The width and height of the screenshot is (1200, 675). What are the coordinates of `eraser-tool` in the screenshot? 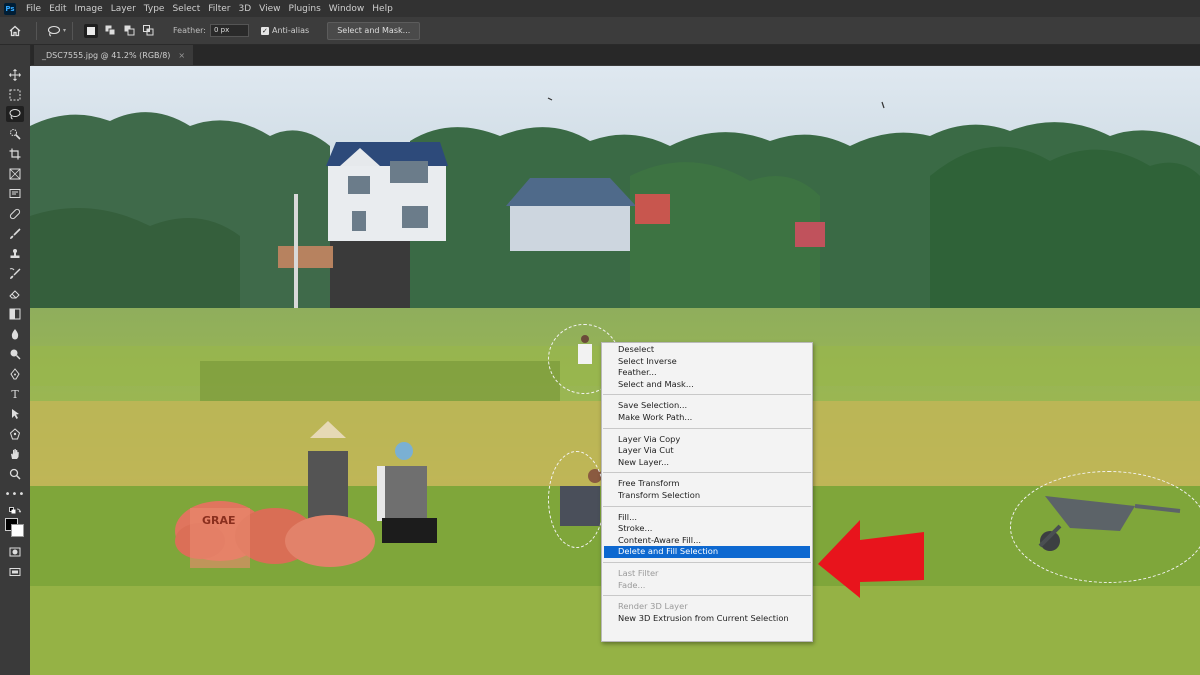 It's located at (15, 294).